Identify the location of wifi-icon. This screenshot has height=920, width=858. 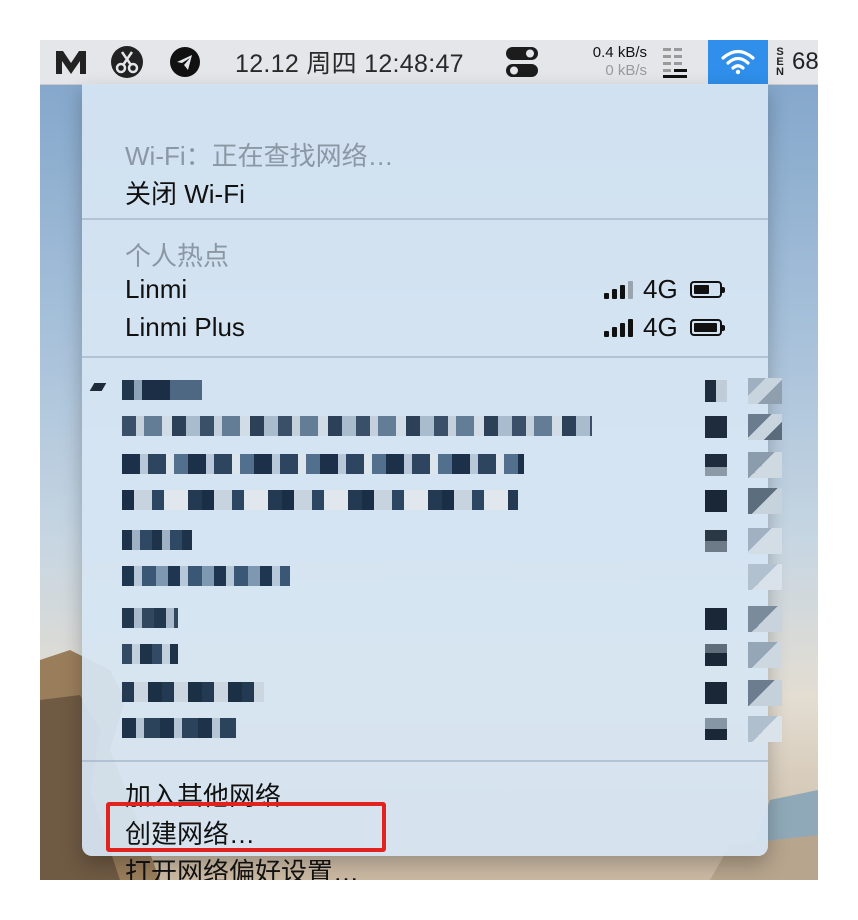
(738, 62).